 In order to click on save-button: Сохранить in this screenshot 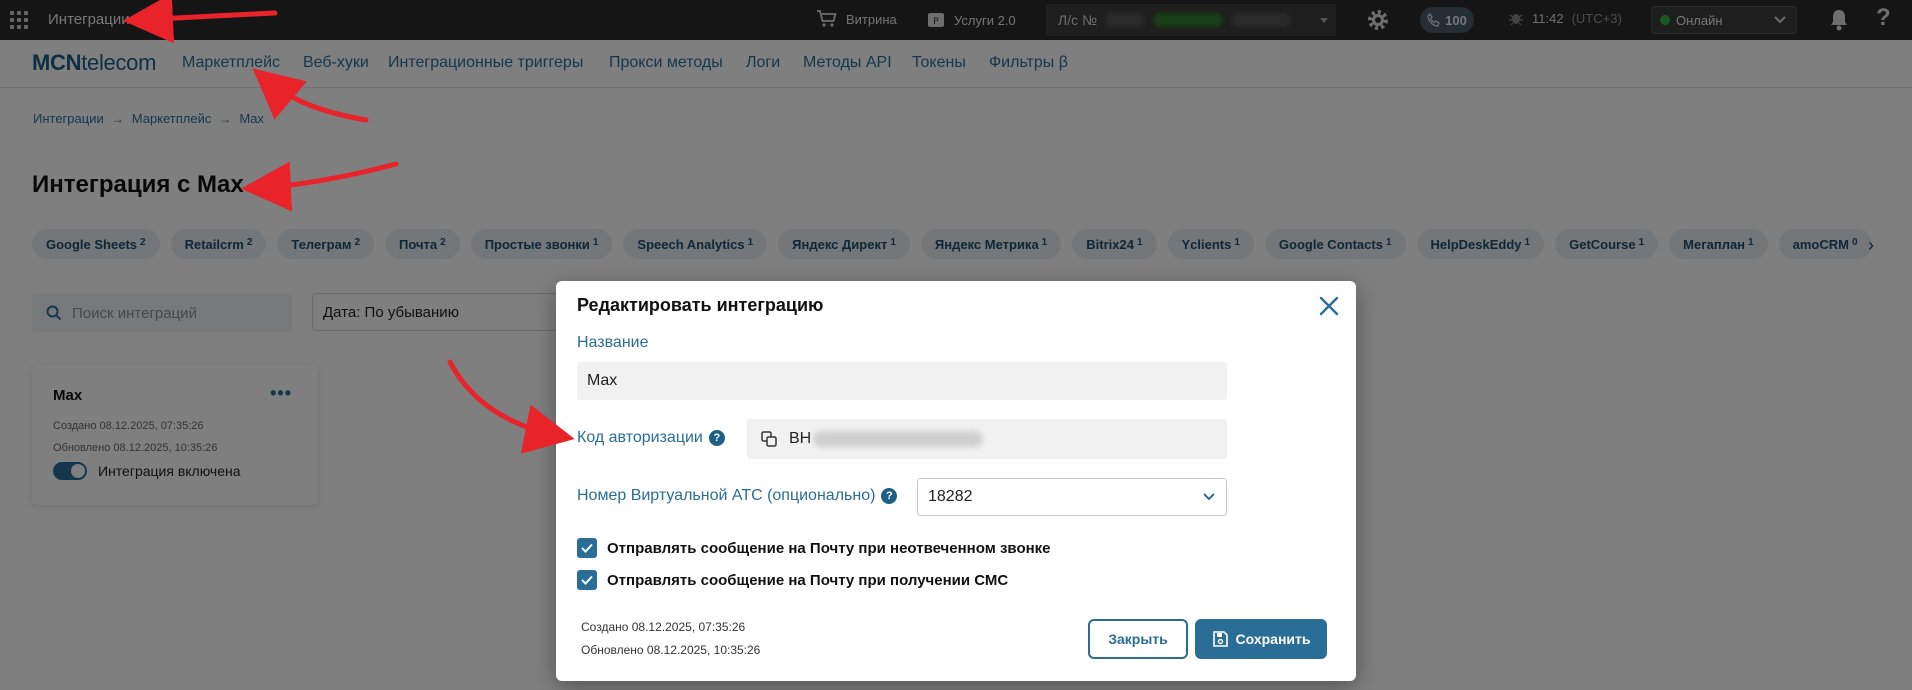, I will do `click(1261, 639)`.